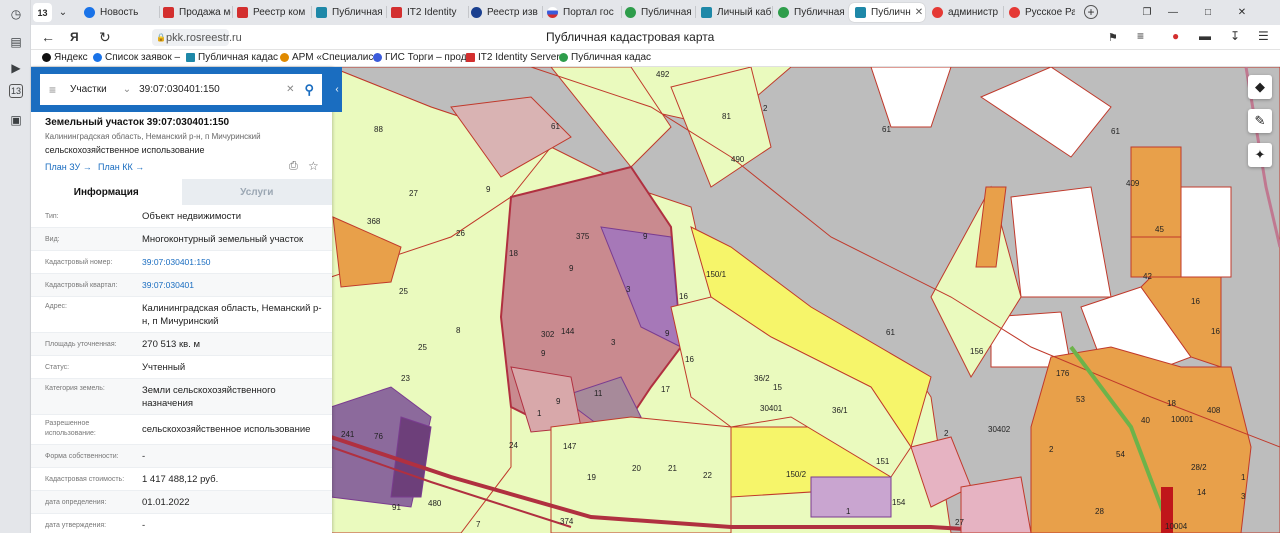  I want to click on tab-information: Информация, so click(106, 192).